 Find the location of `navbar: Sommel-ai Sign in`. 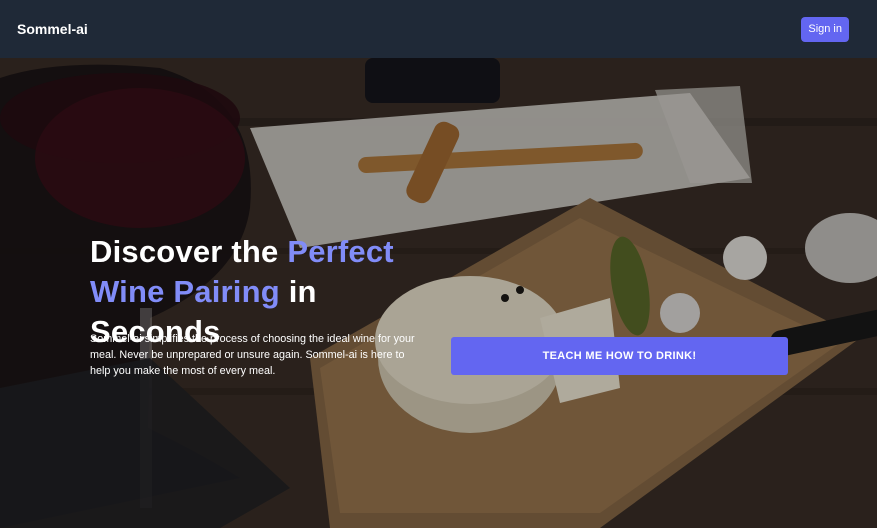

navbar: Sommel-ai Sign in is located at coordinates (438, 29).